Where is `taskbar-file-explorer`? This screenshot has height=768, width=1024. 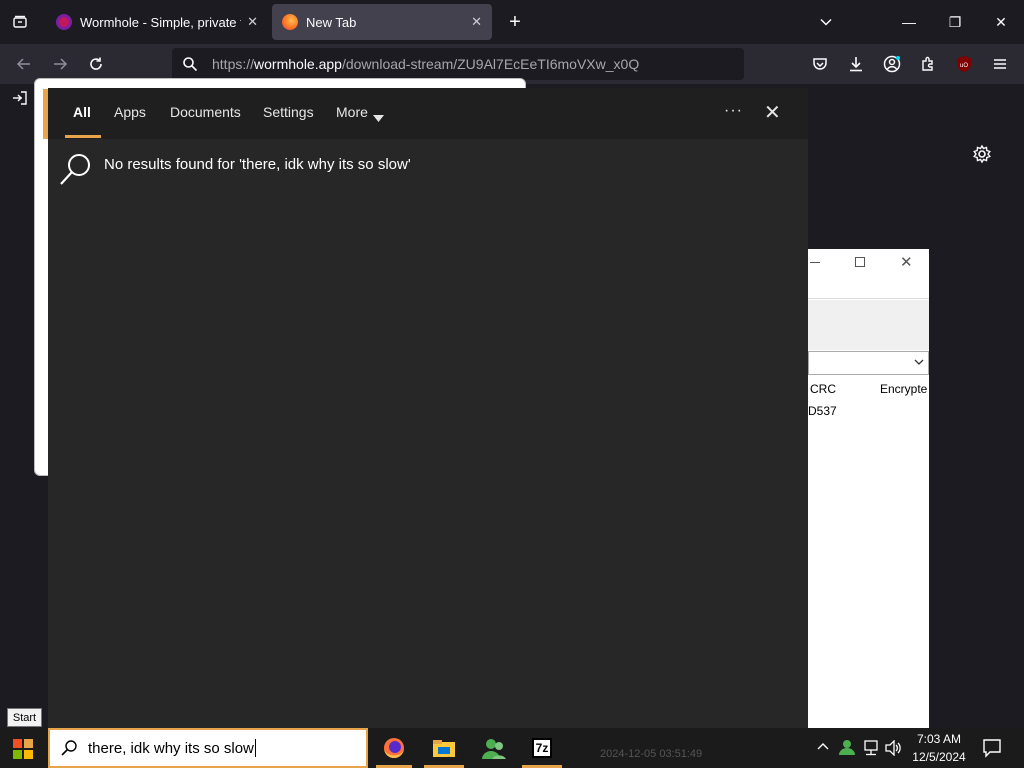 taskbar-file-explorer is located at coordinates (444, 749).